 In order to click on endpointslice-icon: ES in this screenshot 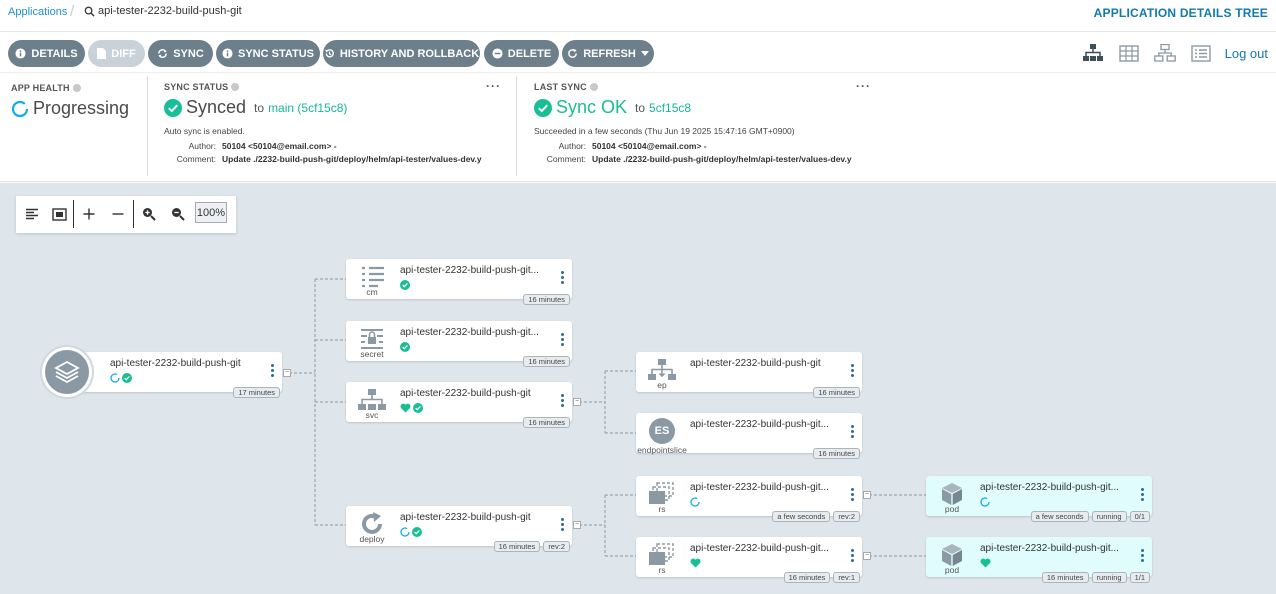, I will do `click(662, 431)`.